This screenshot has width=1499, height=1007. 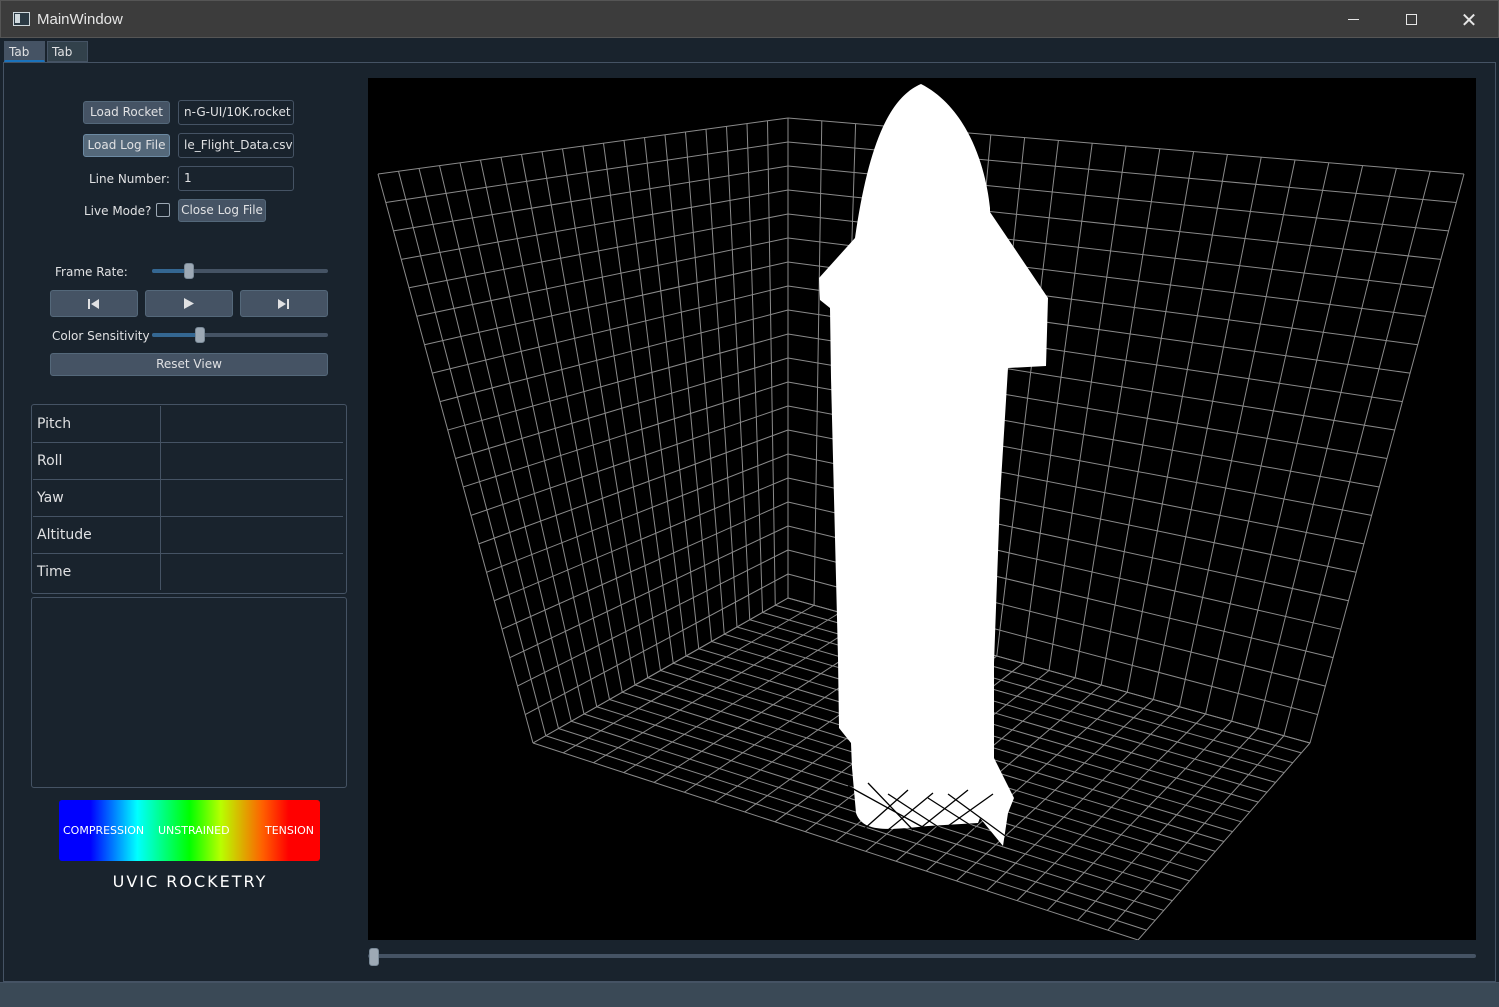 I want to click on close-log-file-button: Close Log File, so click(x=222, y=210).